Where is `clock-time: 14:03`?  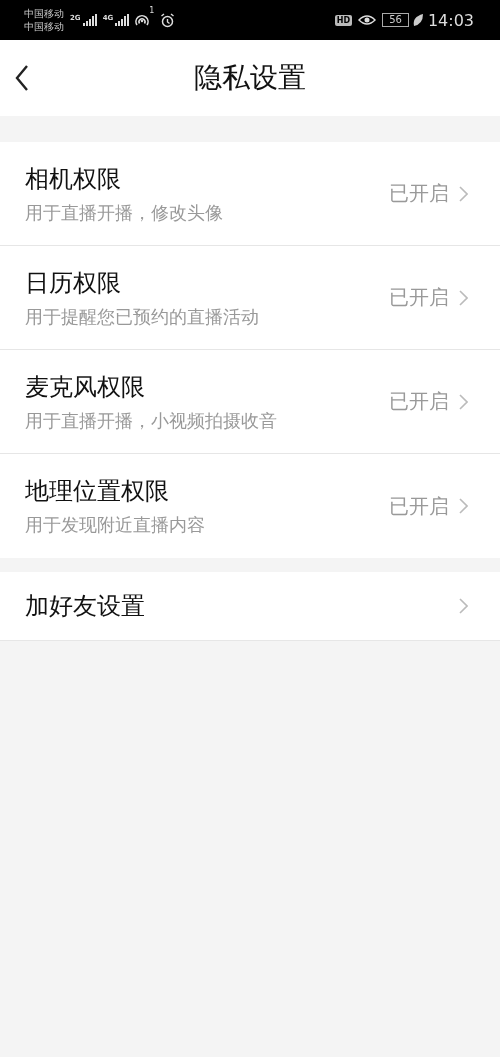 clock-time: 14:03 is located at coordinates (450, 20).